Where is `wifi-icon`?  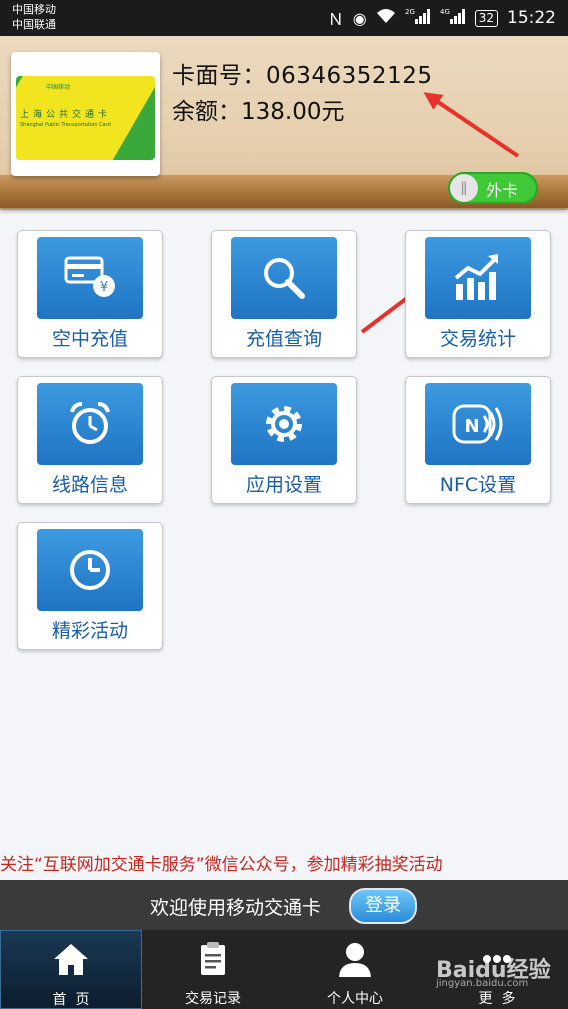
wifi-icon is located at coordinates (386, 18).